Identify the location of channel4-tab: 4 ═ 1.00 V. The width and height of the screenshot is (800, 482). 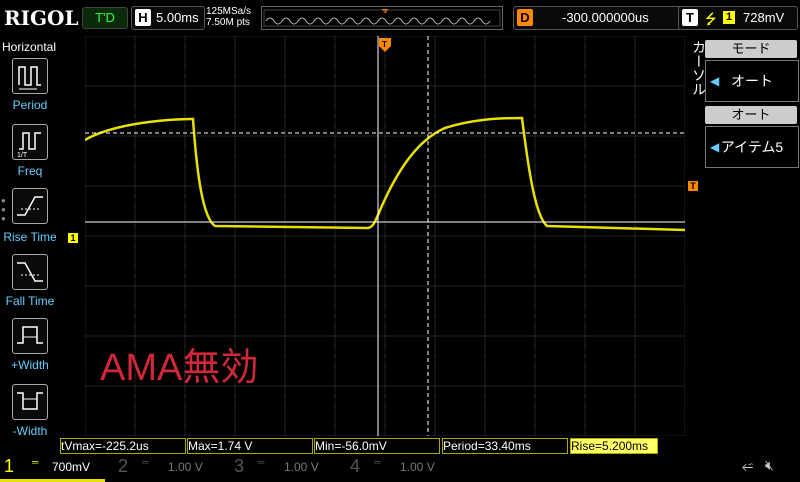
(396, 467).